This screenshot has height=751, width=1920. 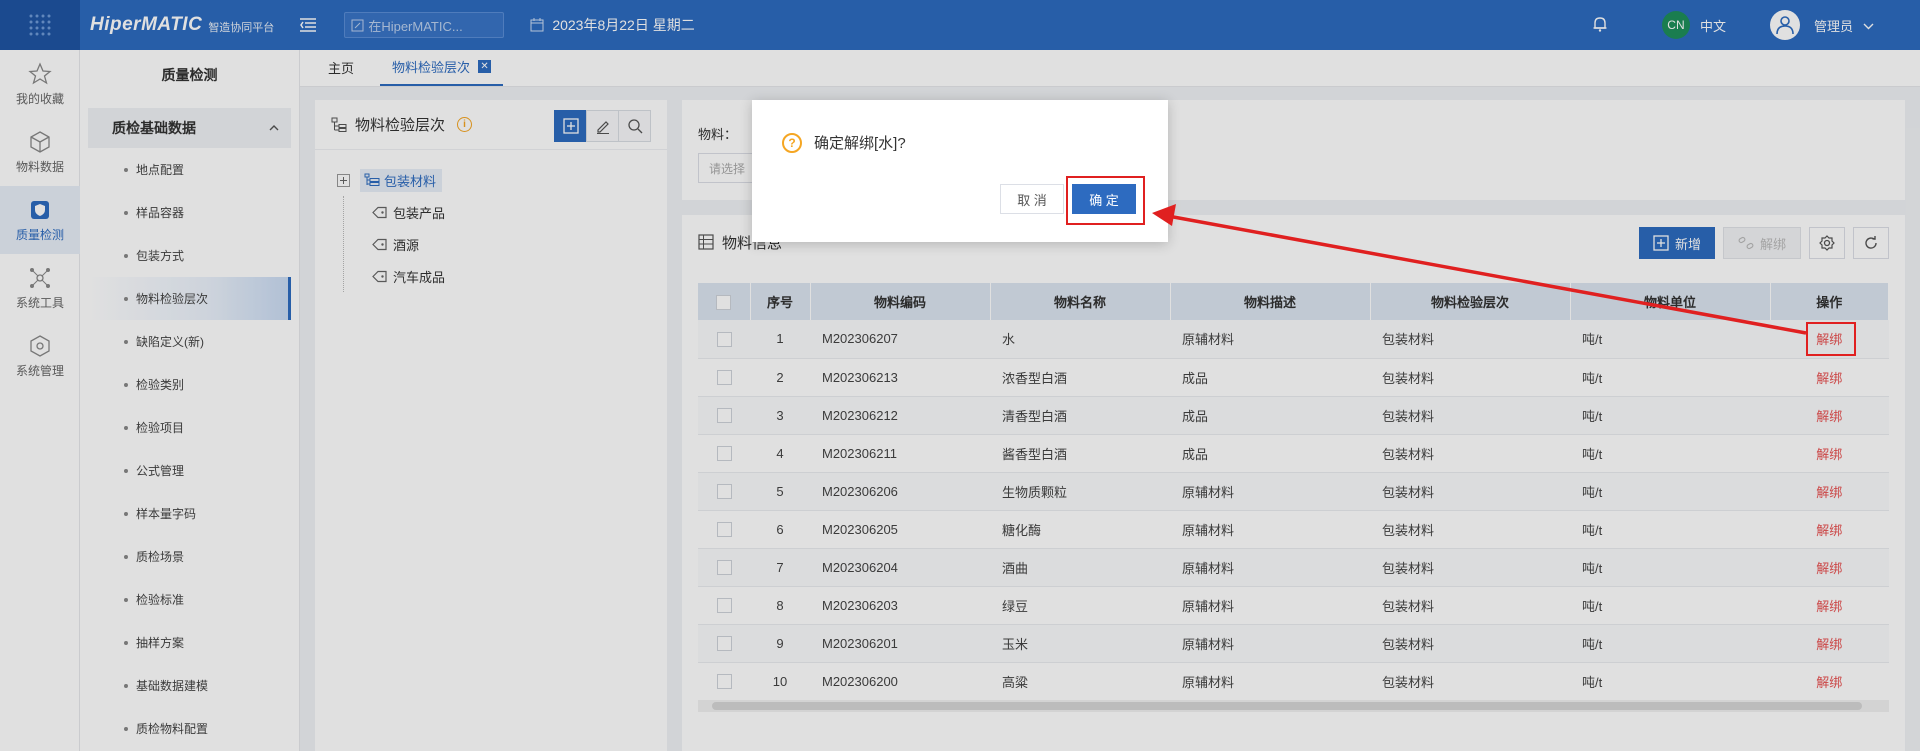 I want to click on highlight-box-confirm, so click(x=1105, y=200).